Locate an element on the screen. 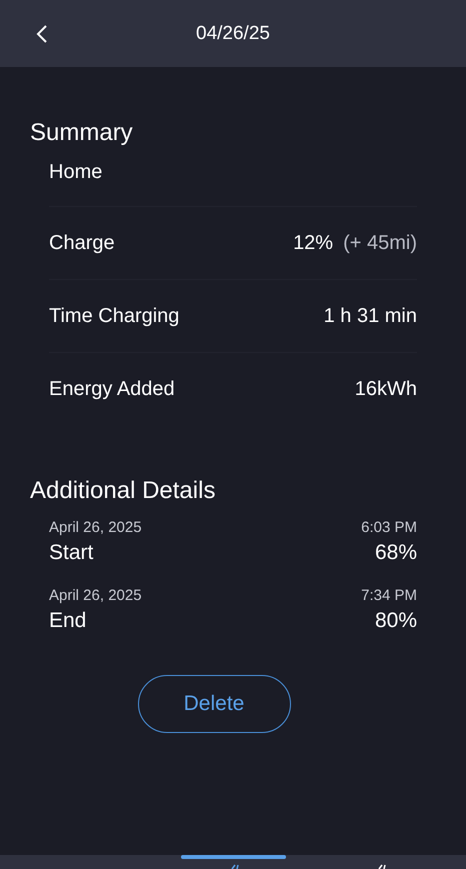 This screenshot has width=466, height=869. time-text: 7:34 PM is located at coordinates (389, 595).